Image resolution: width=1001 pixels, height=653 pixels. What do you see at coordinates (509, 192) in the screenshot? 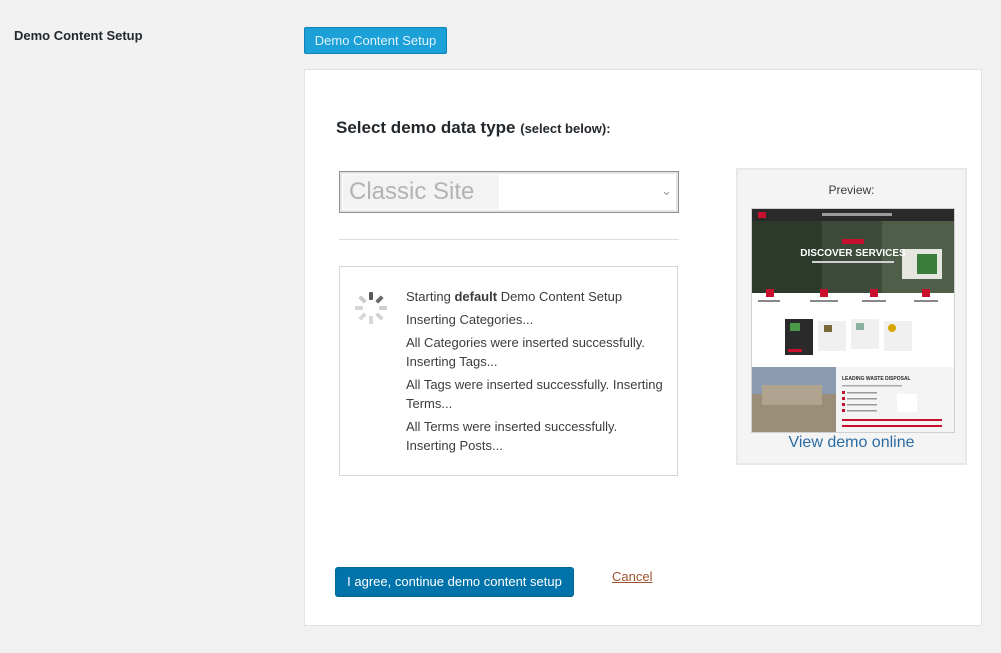
I see `demo-type-select: Classic Site ⌄` at bounding box center [509, 192].